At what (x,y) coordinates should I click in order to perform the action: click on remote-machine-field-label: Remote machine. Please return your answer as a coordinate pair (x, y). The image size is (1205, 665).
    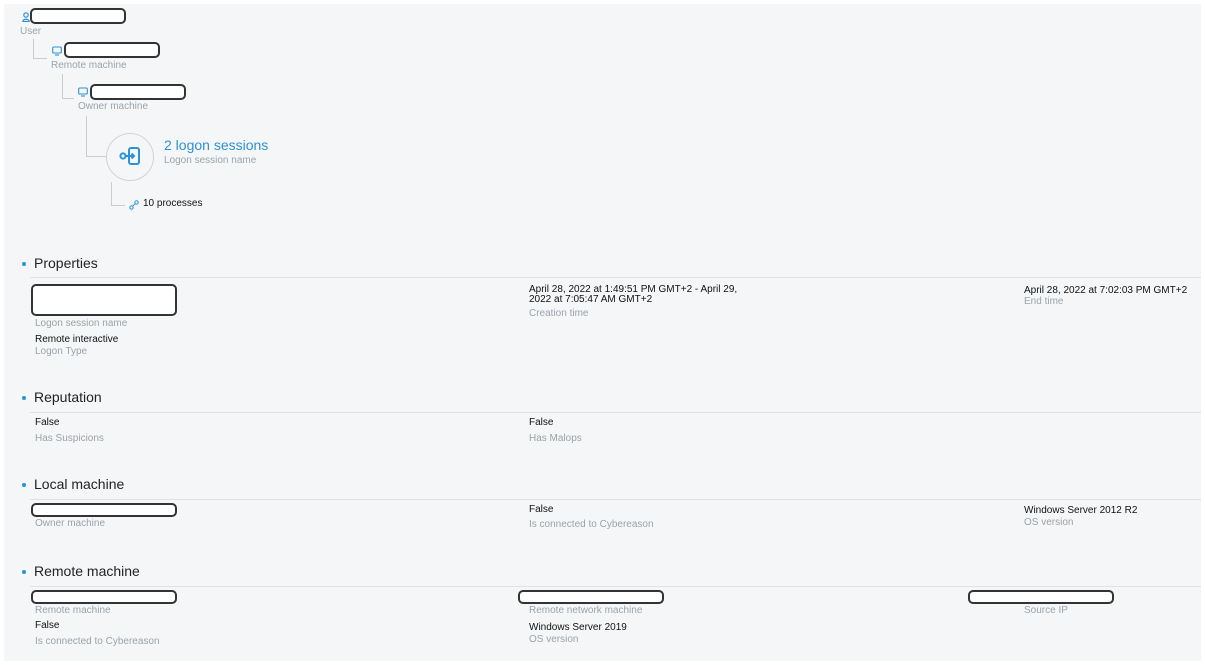
    Looking at the image, I should click on (73, 610).